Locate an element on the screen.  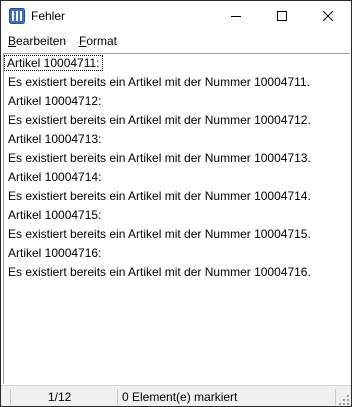
app-icon is located at coordinates (17, 16).